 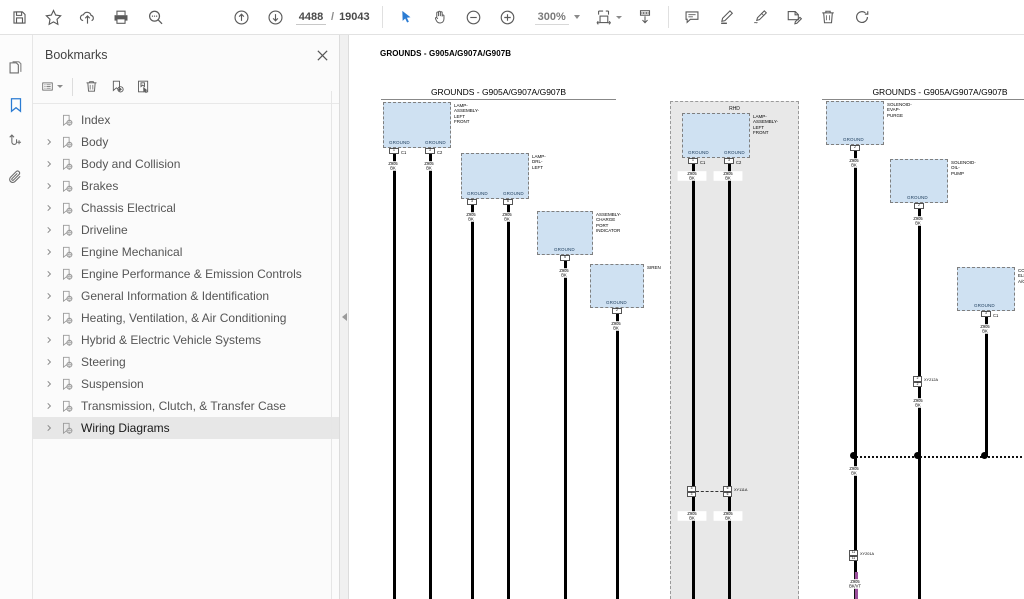 I want to click on save-icon, so click(x=19, y=17).